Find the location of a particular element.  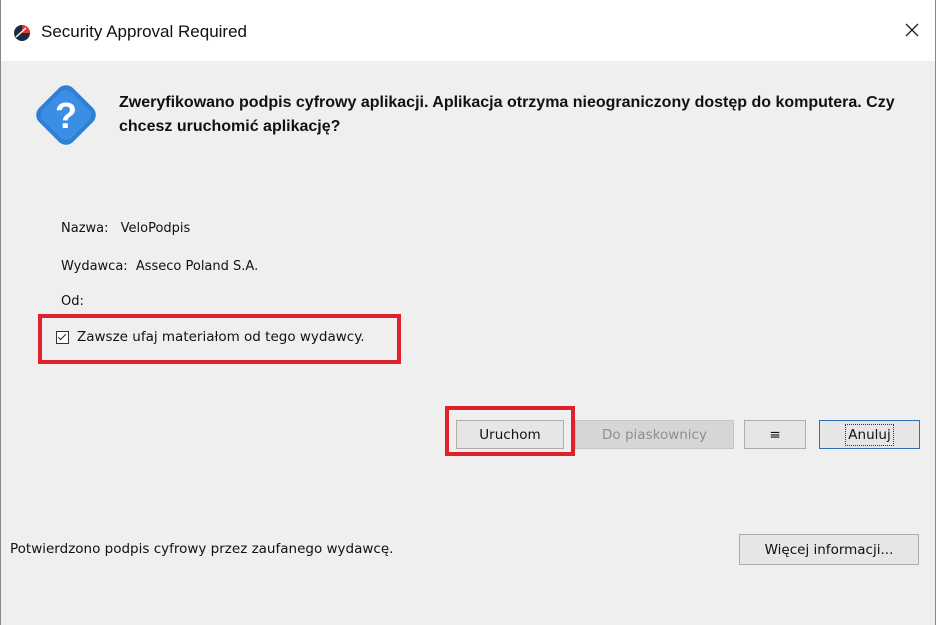

publisher-label: Wydawca: is located at coordinates (94, 266).